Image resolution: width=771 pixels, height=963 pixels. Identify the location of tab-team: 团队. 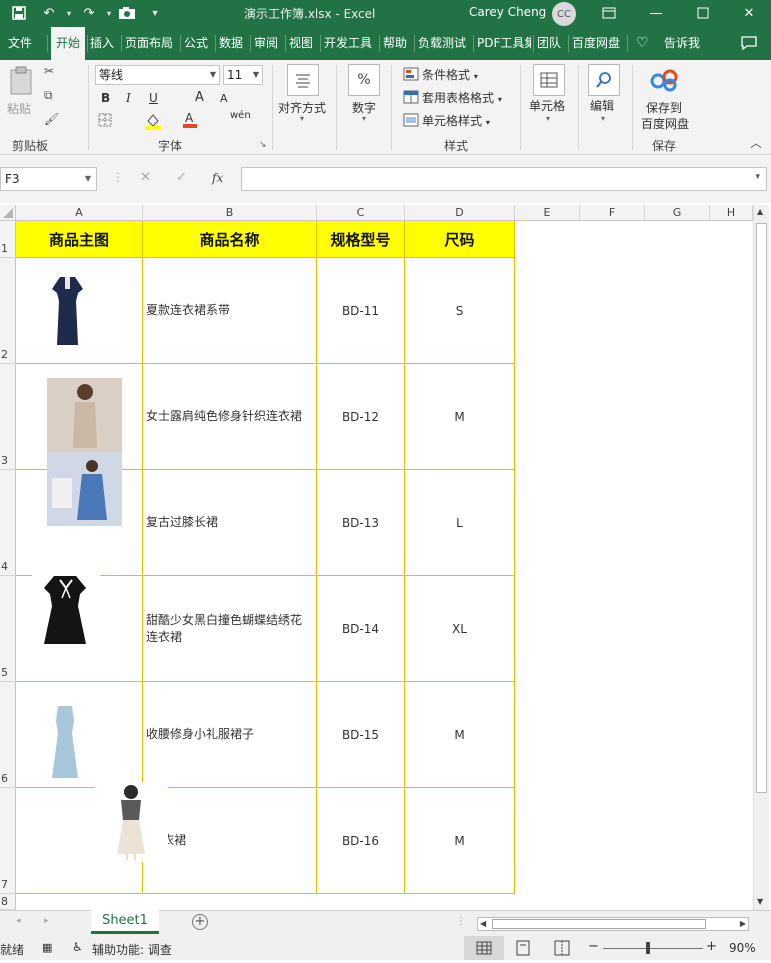
(549, 43).